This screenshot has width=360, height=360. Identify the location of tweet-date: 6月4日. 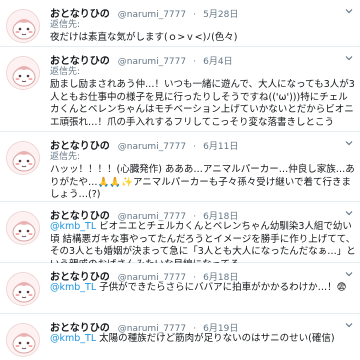
(217, 62).